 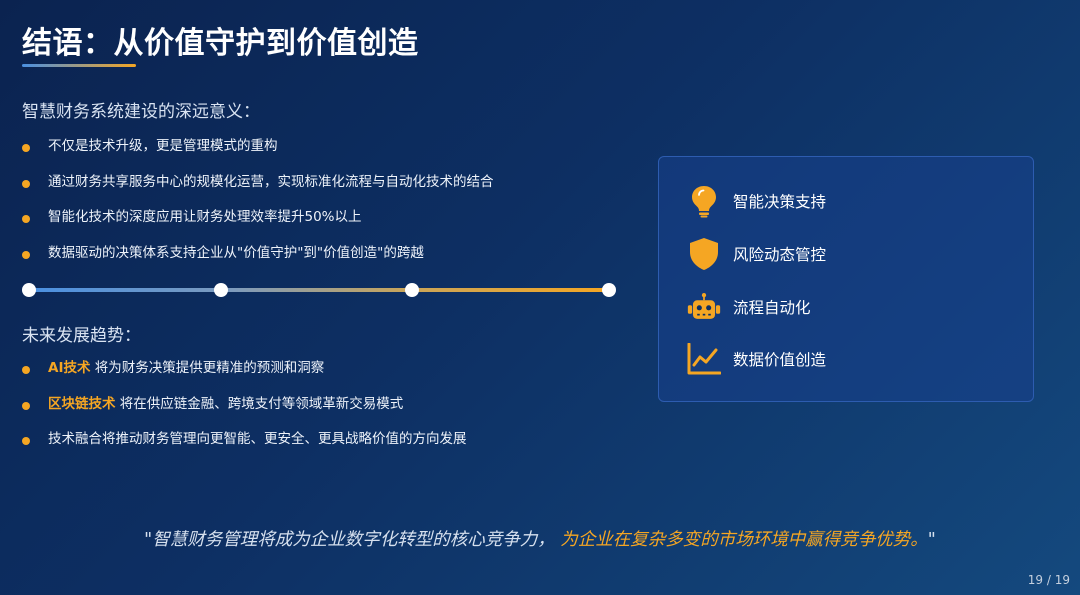 I want to click on card-item-label: 数据价值创造, so click(x=780, y=360).